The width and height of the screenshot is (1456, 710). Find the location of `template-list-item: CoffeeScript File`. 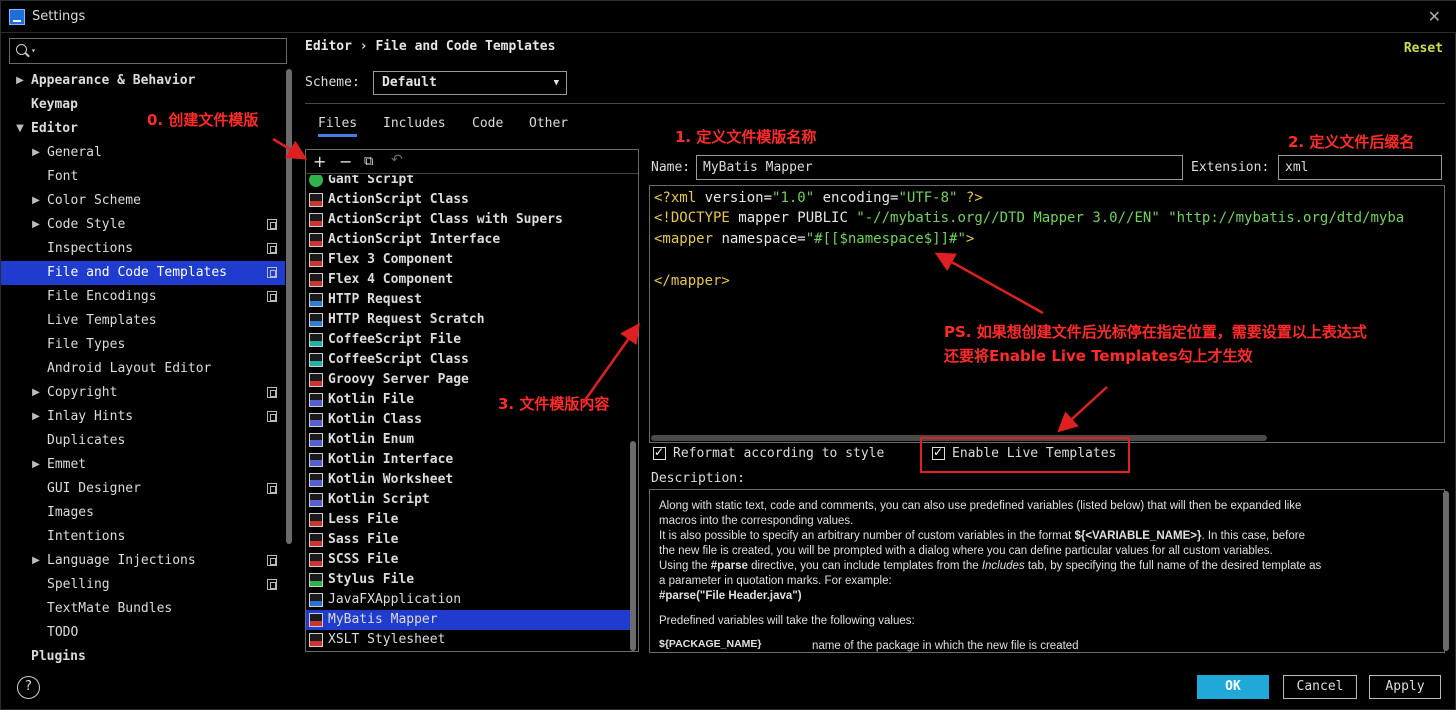

template-list-item: CoffeeScript File is located at coordinates (468, 340).